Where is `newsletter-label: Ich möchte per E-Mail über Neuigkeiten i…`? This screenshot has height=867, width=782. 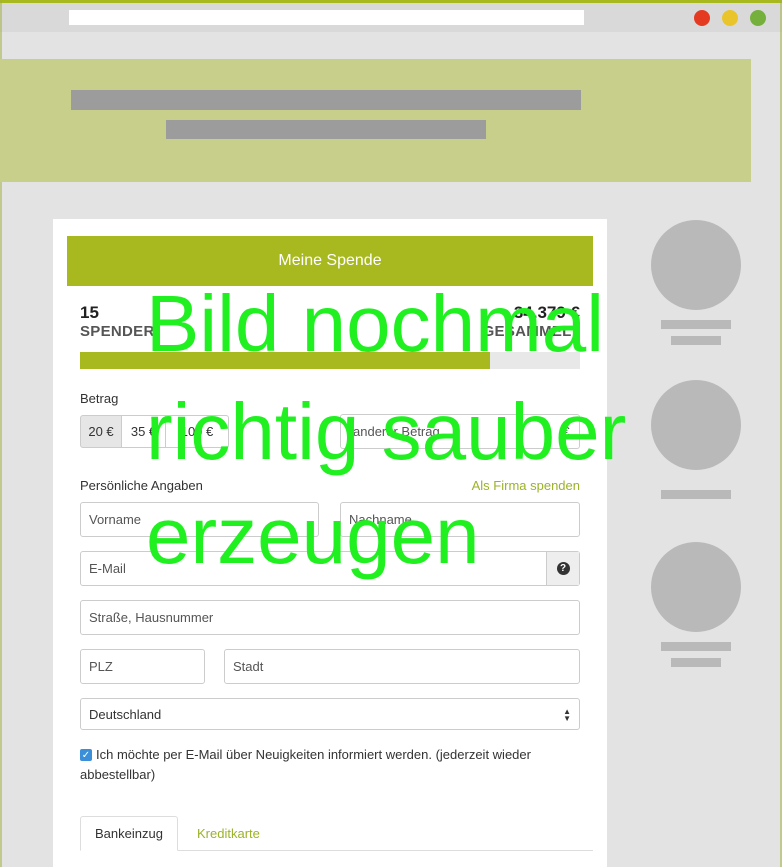
newsletter-label: Ich möchte per E-Mail über Neuigkeiten i… is located at coordinates (305, 764).